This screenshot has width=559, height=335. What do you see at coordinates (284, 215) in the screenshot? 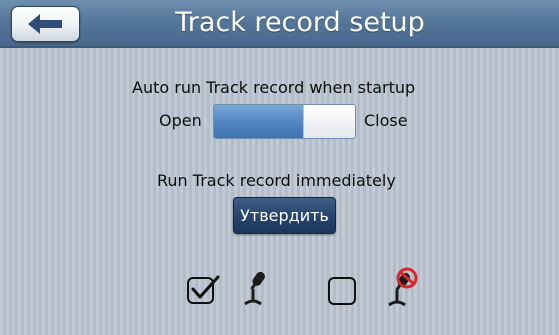
I see `confirm-button: Утвердить` at bounding box center [284, 215].